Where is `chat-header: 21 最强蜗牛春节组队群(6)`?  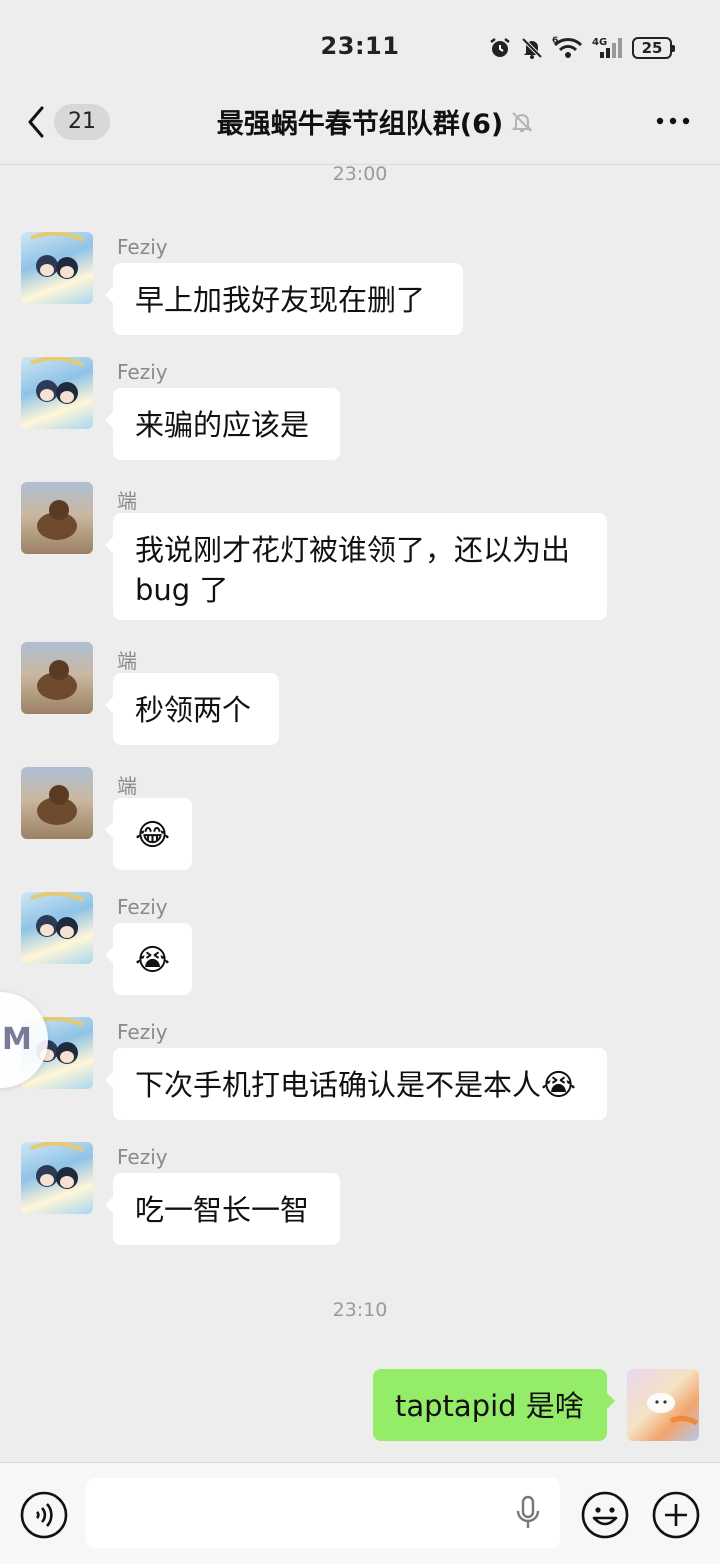 chat-header: 21 最强蜗牛春节组队群(6) is located at coordinates (360, 122).